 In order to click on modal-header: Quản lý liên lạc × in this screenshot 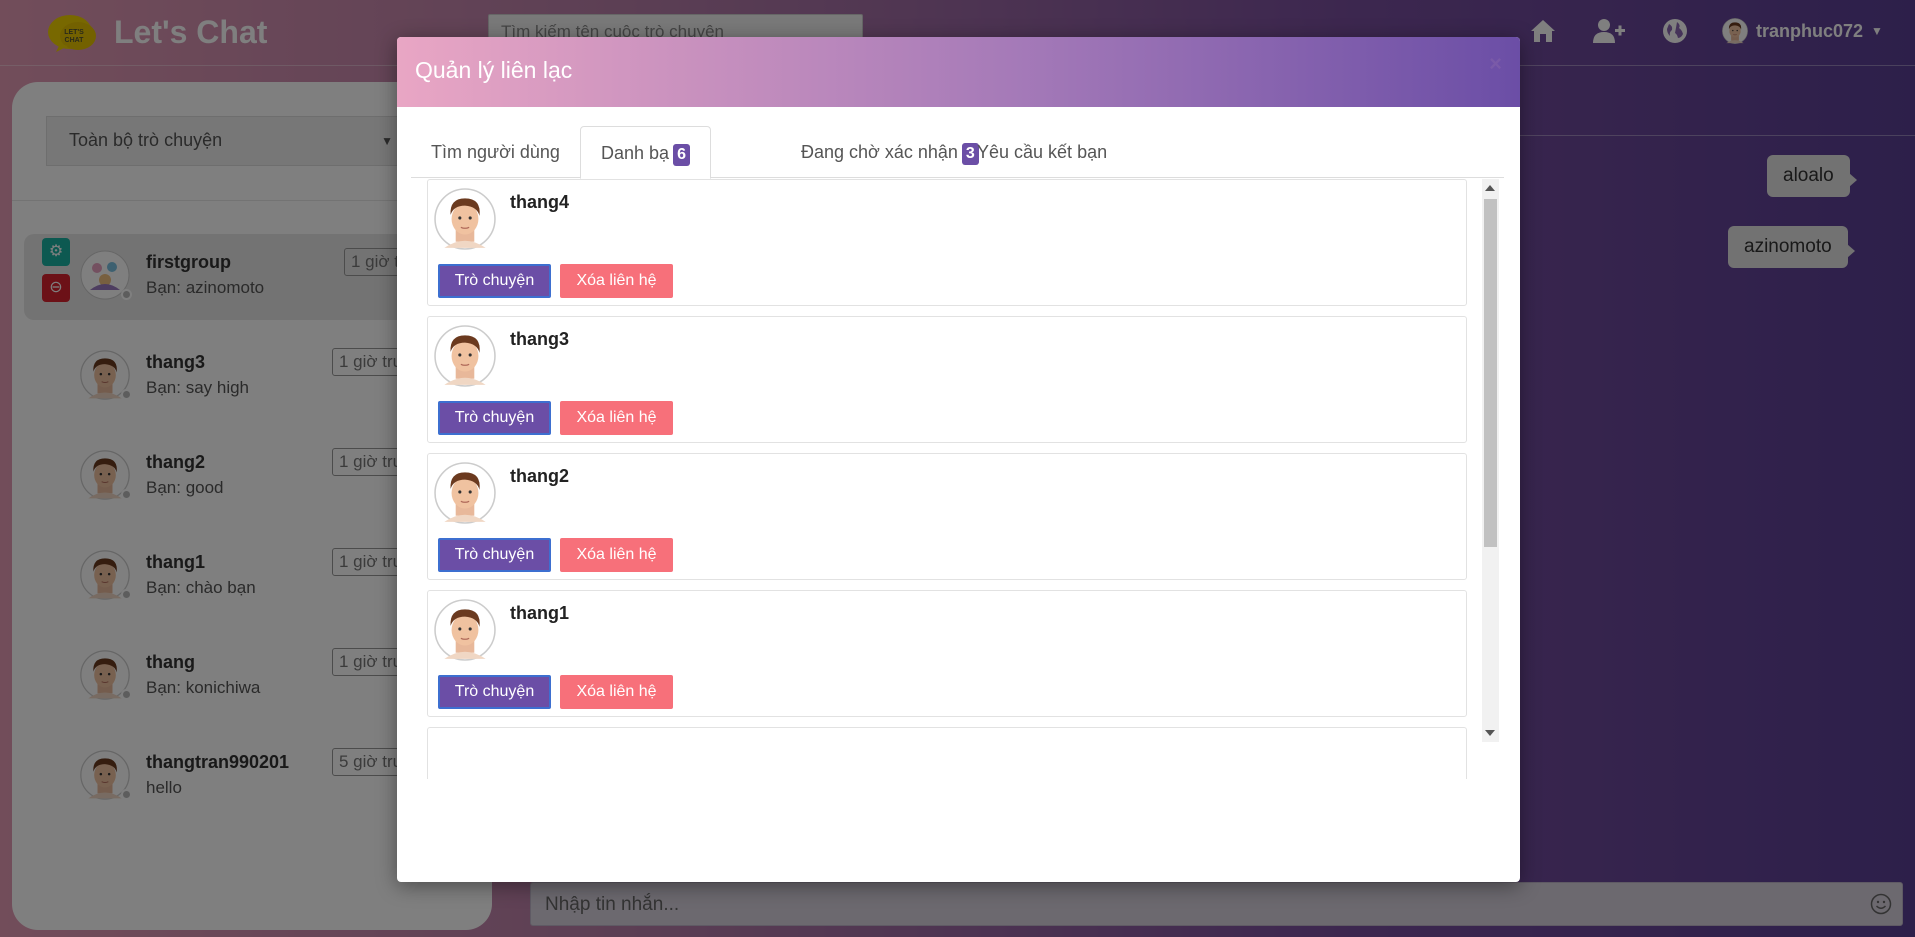, I will do `click(958, 72)`.